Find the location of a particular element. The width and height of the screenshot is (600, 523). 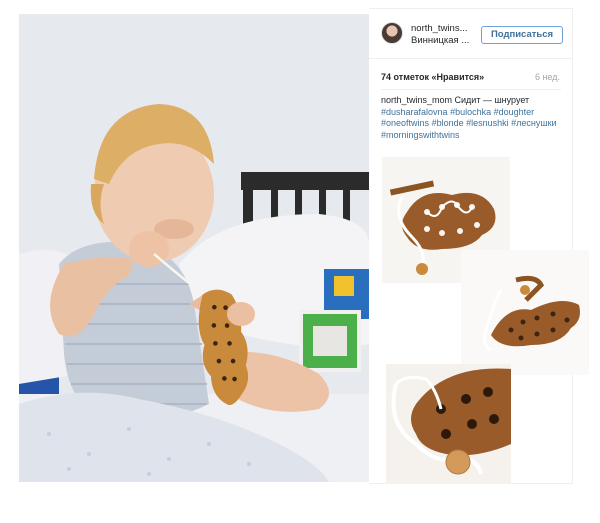

likes-count: 74 отметок «Нравится» is located at coordinates (432, 77).